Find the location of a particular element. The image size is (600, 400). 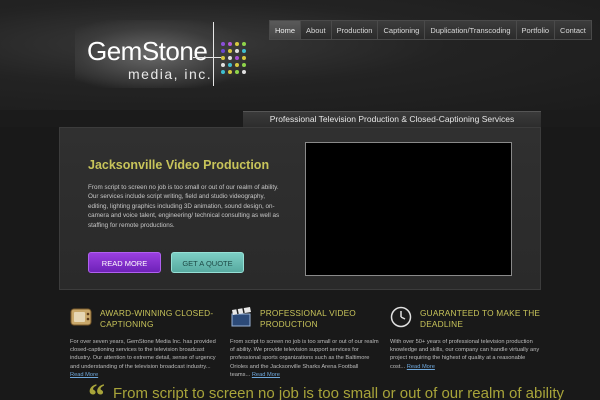

nav-item-duplication: Duplication/Transcoding is located at coordinates (471, 30).